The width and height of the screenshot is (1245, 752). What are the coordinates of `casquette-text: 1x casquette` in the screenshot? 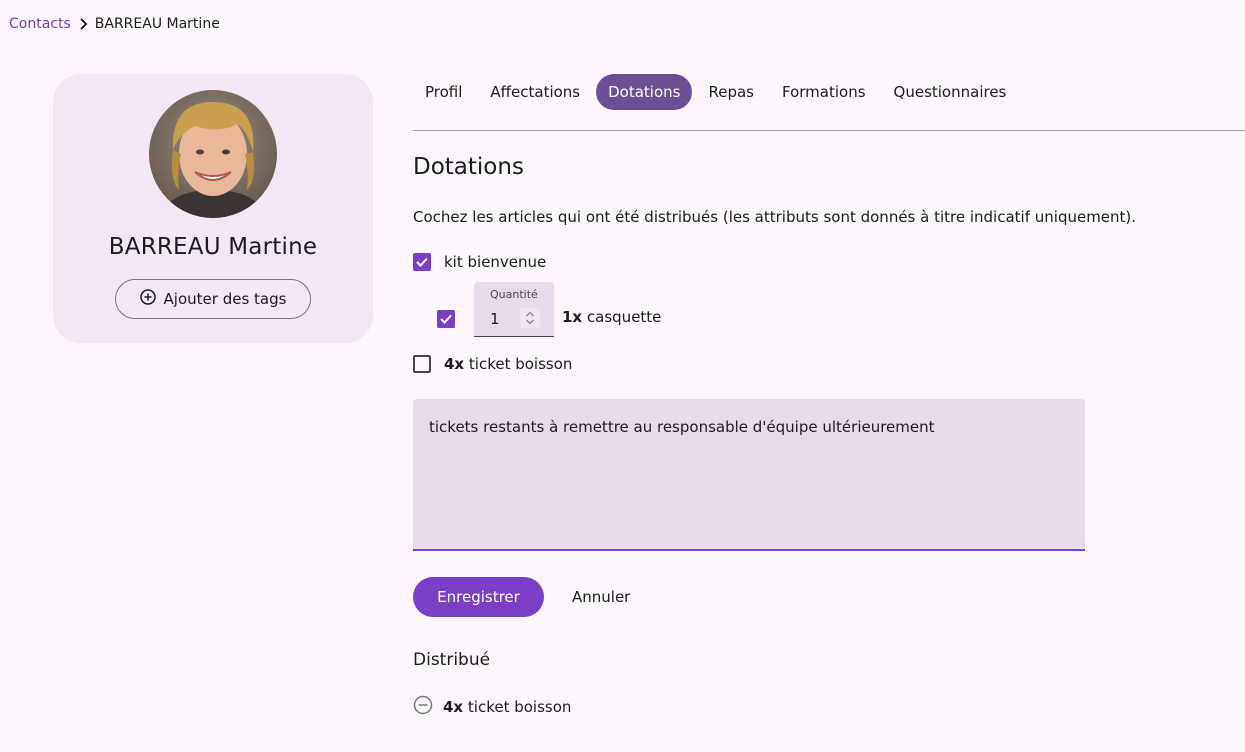 It's located at (611, 317).